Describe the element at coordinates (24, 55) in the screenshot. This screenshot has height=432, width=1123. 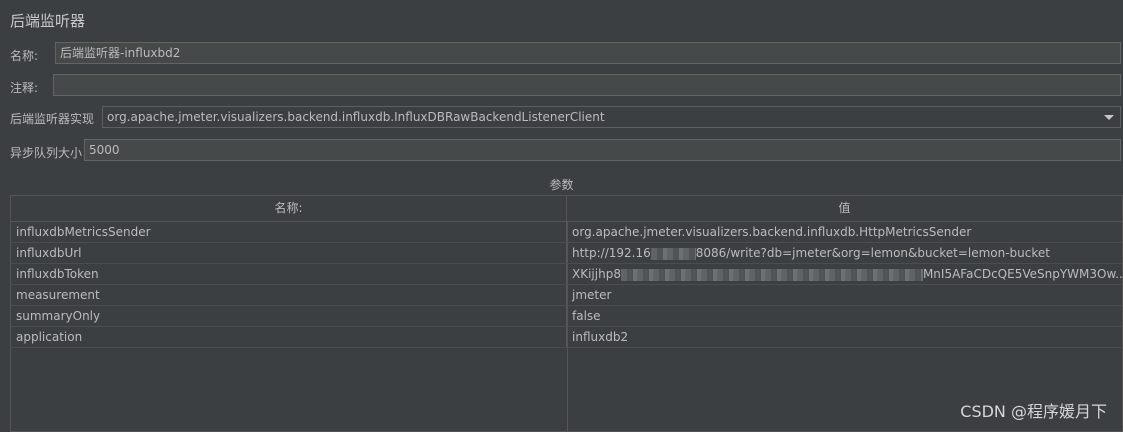
I see `name-label: 名称:` at that location.